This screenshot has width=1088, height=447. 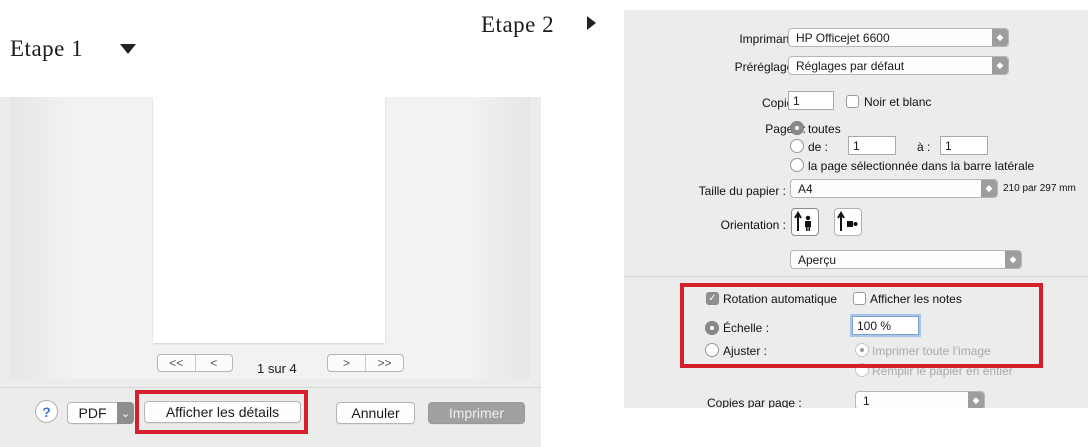 What do you see at coordinates (346, 363) in the screenshot?
I see `next-page-button: >` at bounding box center [346, 363].